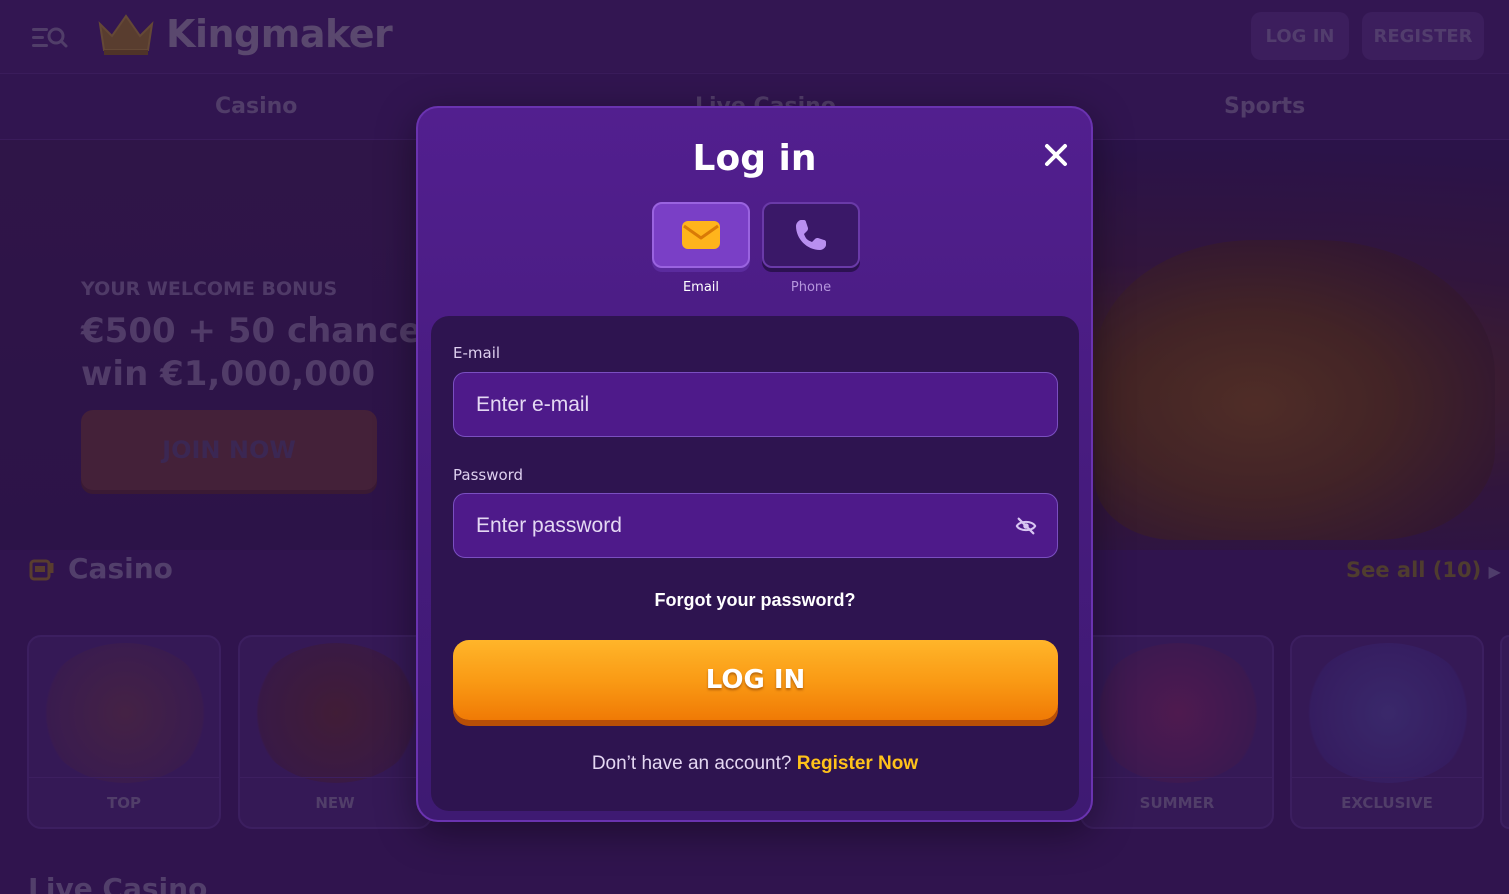 The image size is (1509, 894). I want to click on signup-prompt: Don’t have an account? Register Now, so click(755, 764).